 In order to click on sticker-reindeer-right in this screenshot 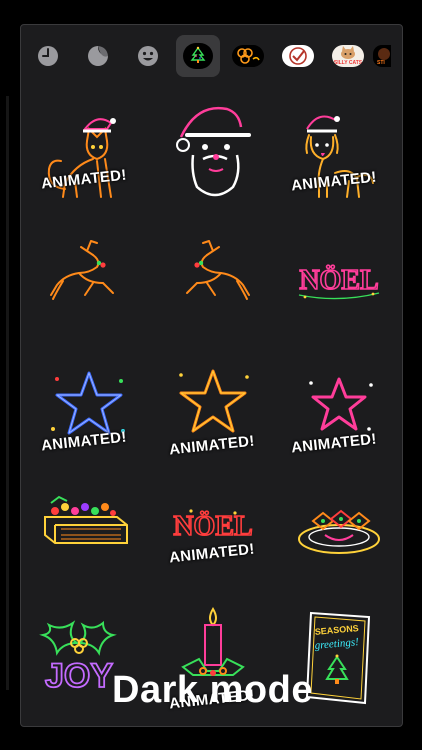, I will do `click(213, 280)`.